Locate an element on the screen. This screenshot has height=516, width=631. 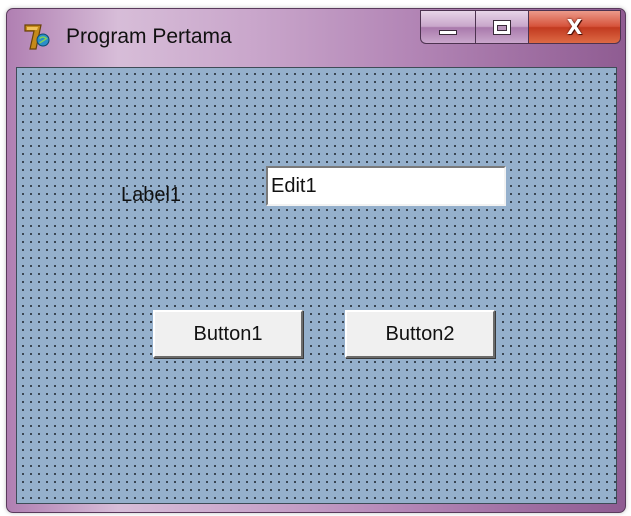
delphi-7-app-icon is located at coordinates (37, 37).